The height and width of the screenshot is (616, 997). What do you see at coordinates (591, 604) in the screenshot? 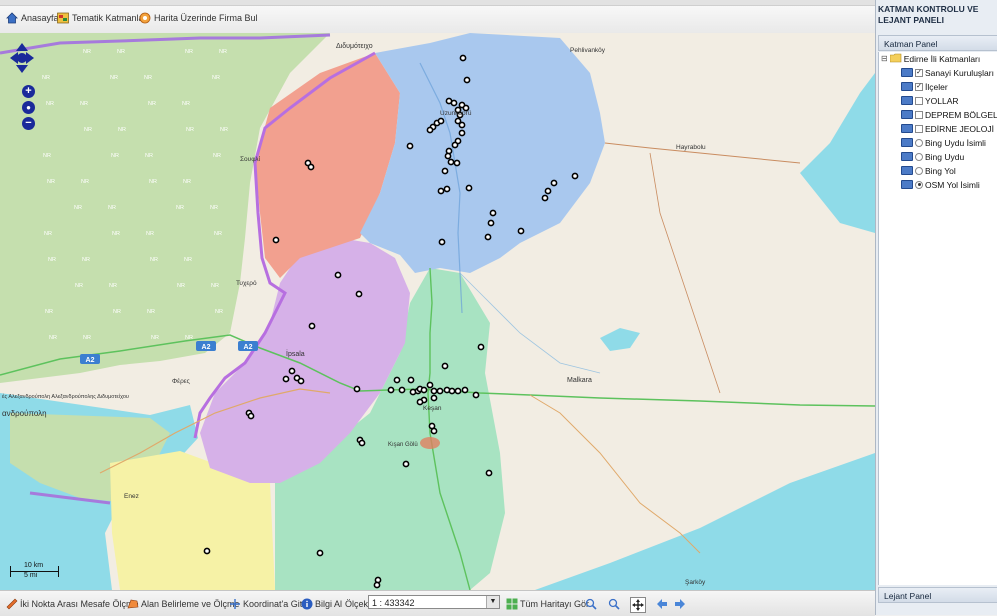
I see `zoom-in-tool-button` at bounding box center [591, 604].